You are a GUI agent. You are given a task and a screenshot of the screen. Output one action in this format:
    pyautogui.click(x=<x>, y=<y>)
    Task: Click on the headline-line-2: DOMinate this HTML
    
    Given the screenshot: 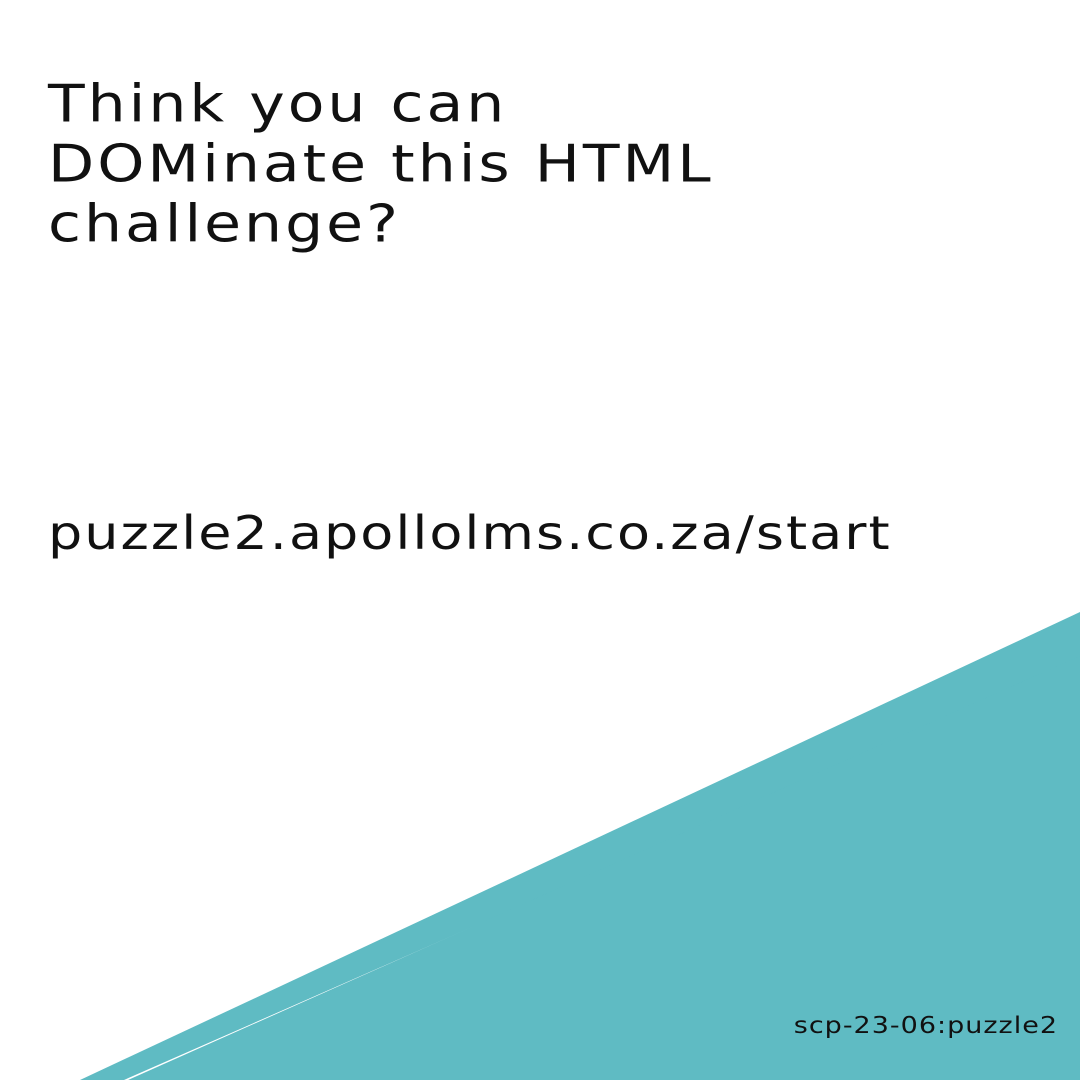 What is the action you would take?
    pyautogui.click(x=381, y=164)
    